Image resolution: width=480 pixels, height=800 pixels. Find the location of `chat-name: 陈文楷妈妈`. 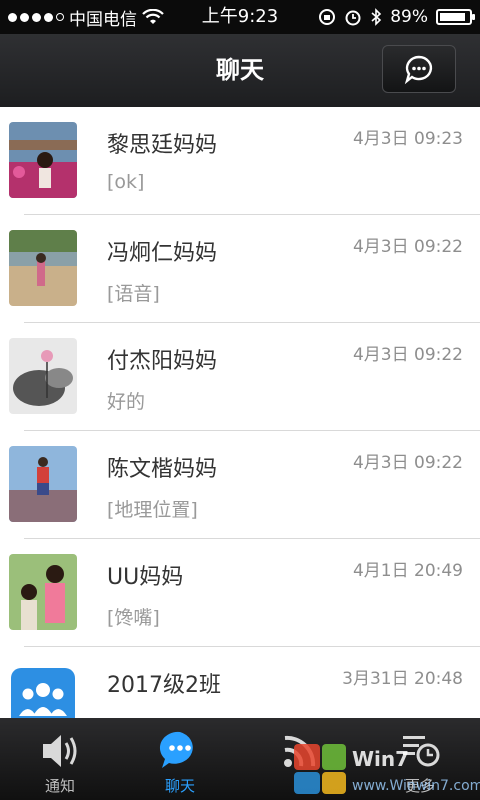

chat-name: 陈文楷妈妈 is located at coordinates (162, 469).